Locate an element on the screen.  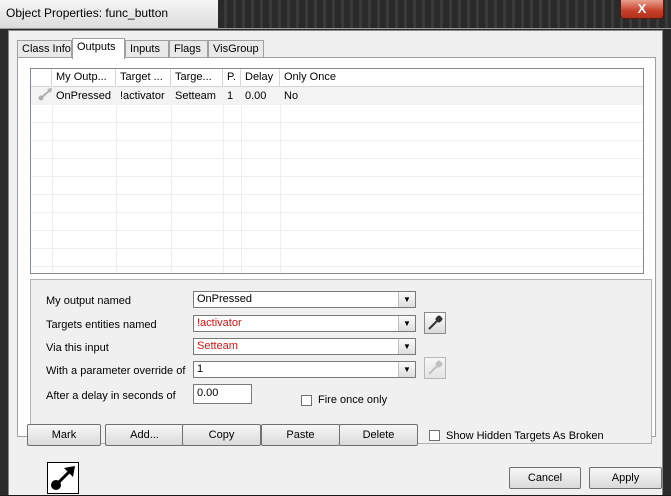
tab-flags: Flags is located at coordinates (188, 49).